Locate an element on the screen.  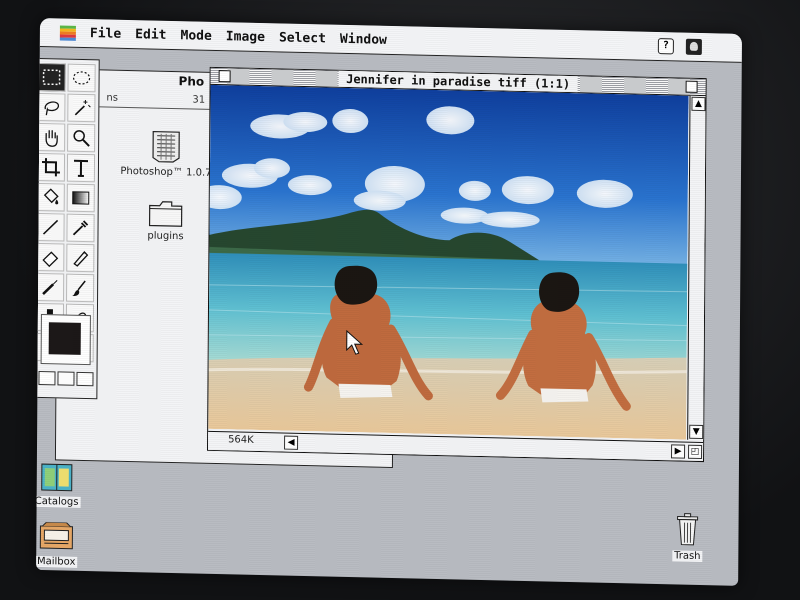
trash-desktop-icon: Trash is located at coordinates (687, 537).